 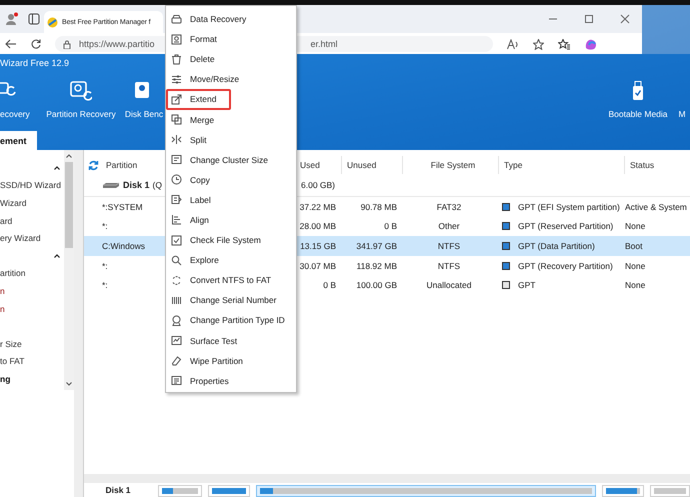 I want to click on menu-item: Surface Test, so click(x=208, y=341).